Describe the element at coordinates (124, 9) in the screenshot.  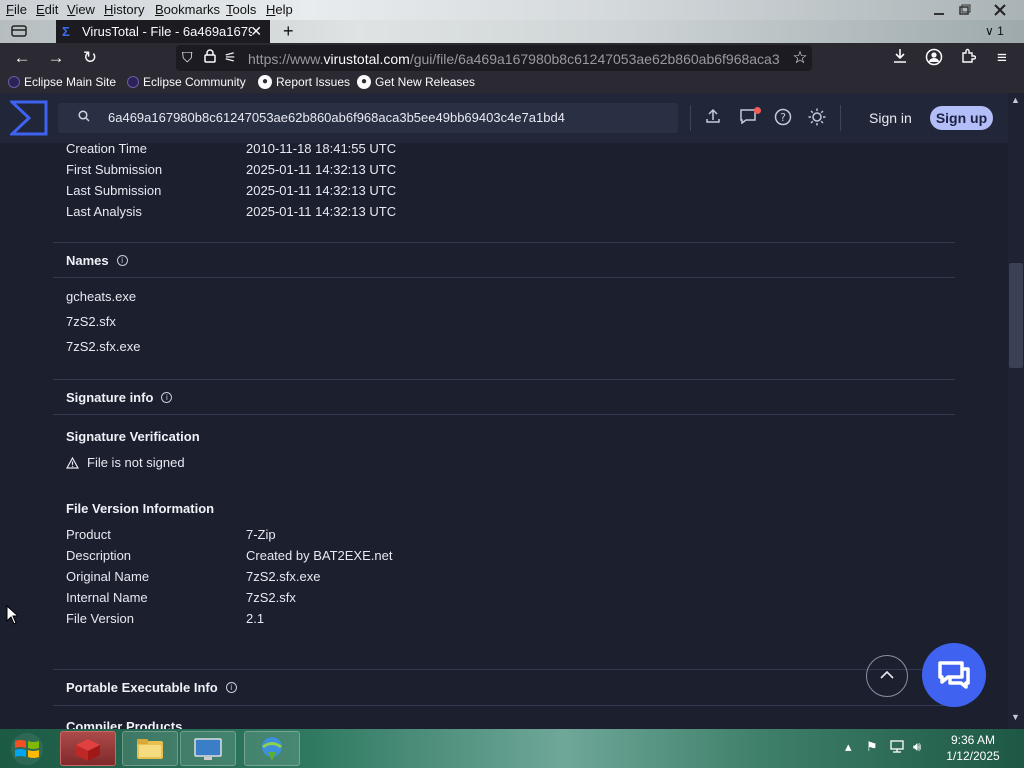
I see `menu-history: History` at that location.